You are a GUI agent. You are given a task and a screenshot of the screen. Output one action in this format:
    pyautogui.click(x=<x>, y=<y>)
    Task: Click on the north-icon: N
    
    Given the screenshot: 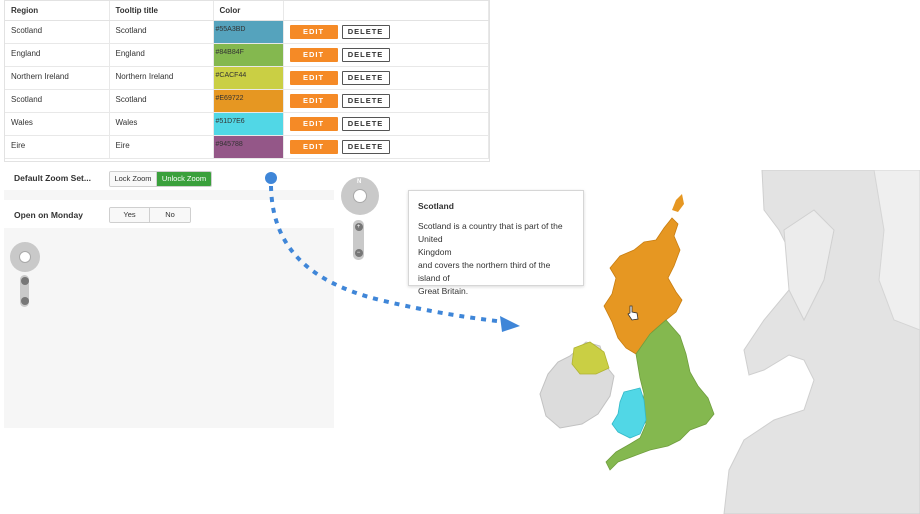 What is the action you would take?
    pyautogui.click(x=359, y=182)
    